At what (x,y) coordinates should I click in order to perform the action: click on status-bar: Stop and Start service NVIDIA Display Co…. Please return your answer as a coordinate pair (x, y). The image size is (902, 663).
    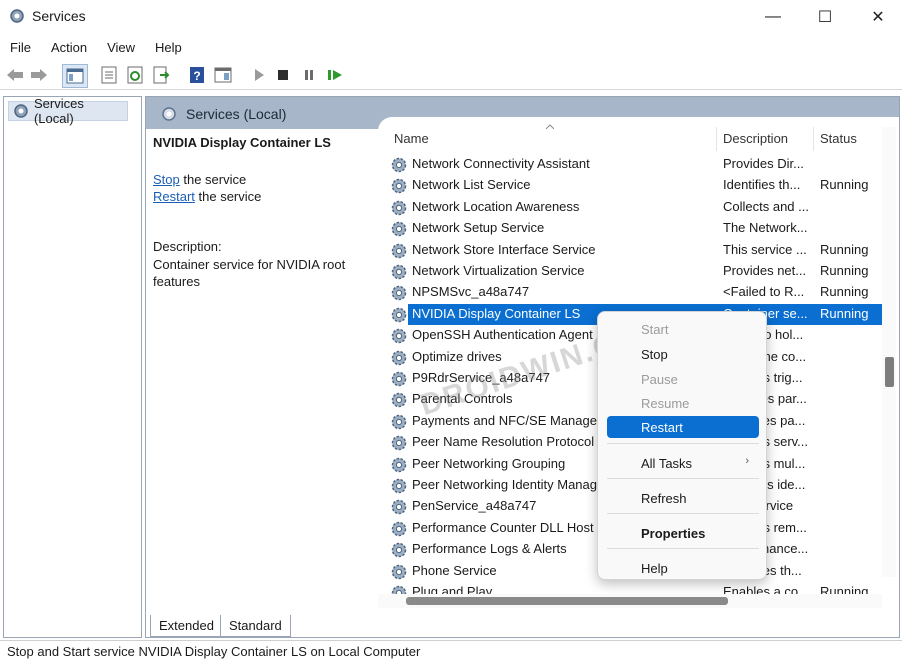
    Looking at the image, I should click on (451, 651).